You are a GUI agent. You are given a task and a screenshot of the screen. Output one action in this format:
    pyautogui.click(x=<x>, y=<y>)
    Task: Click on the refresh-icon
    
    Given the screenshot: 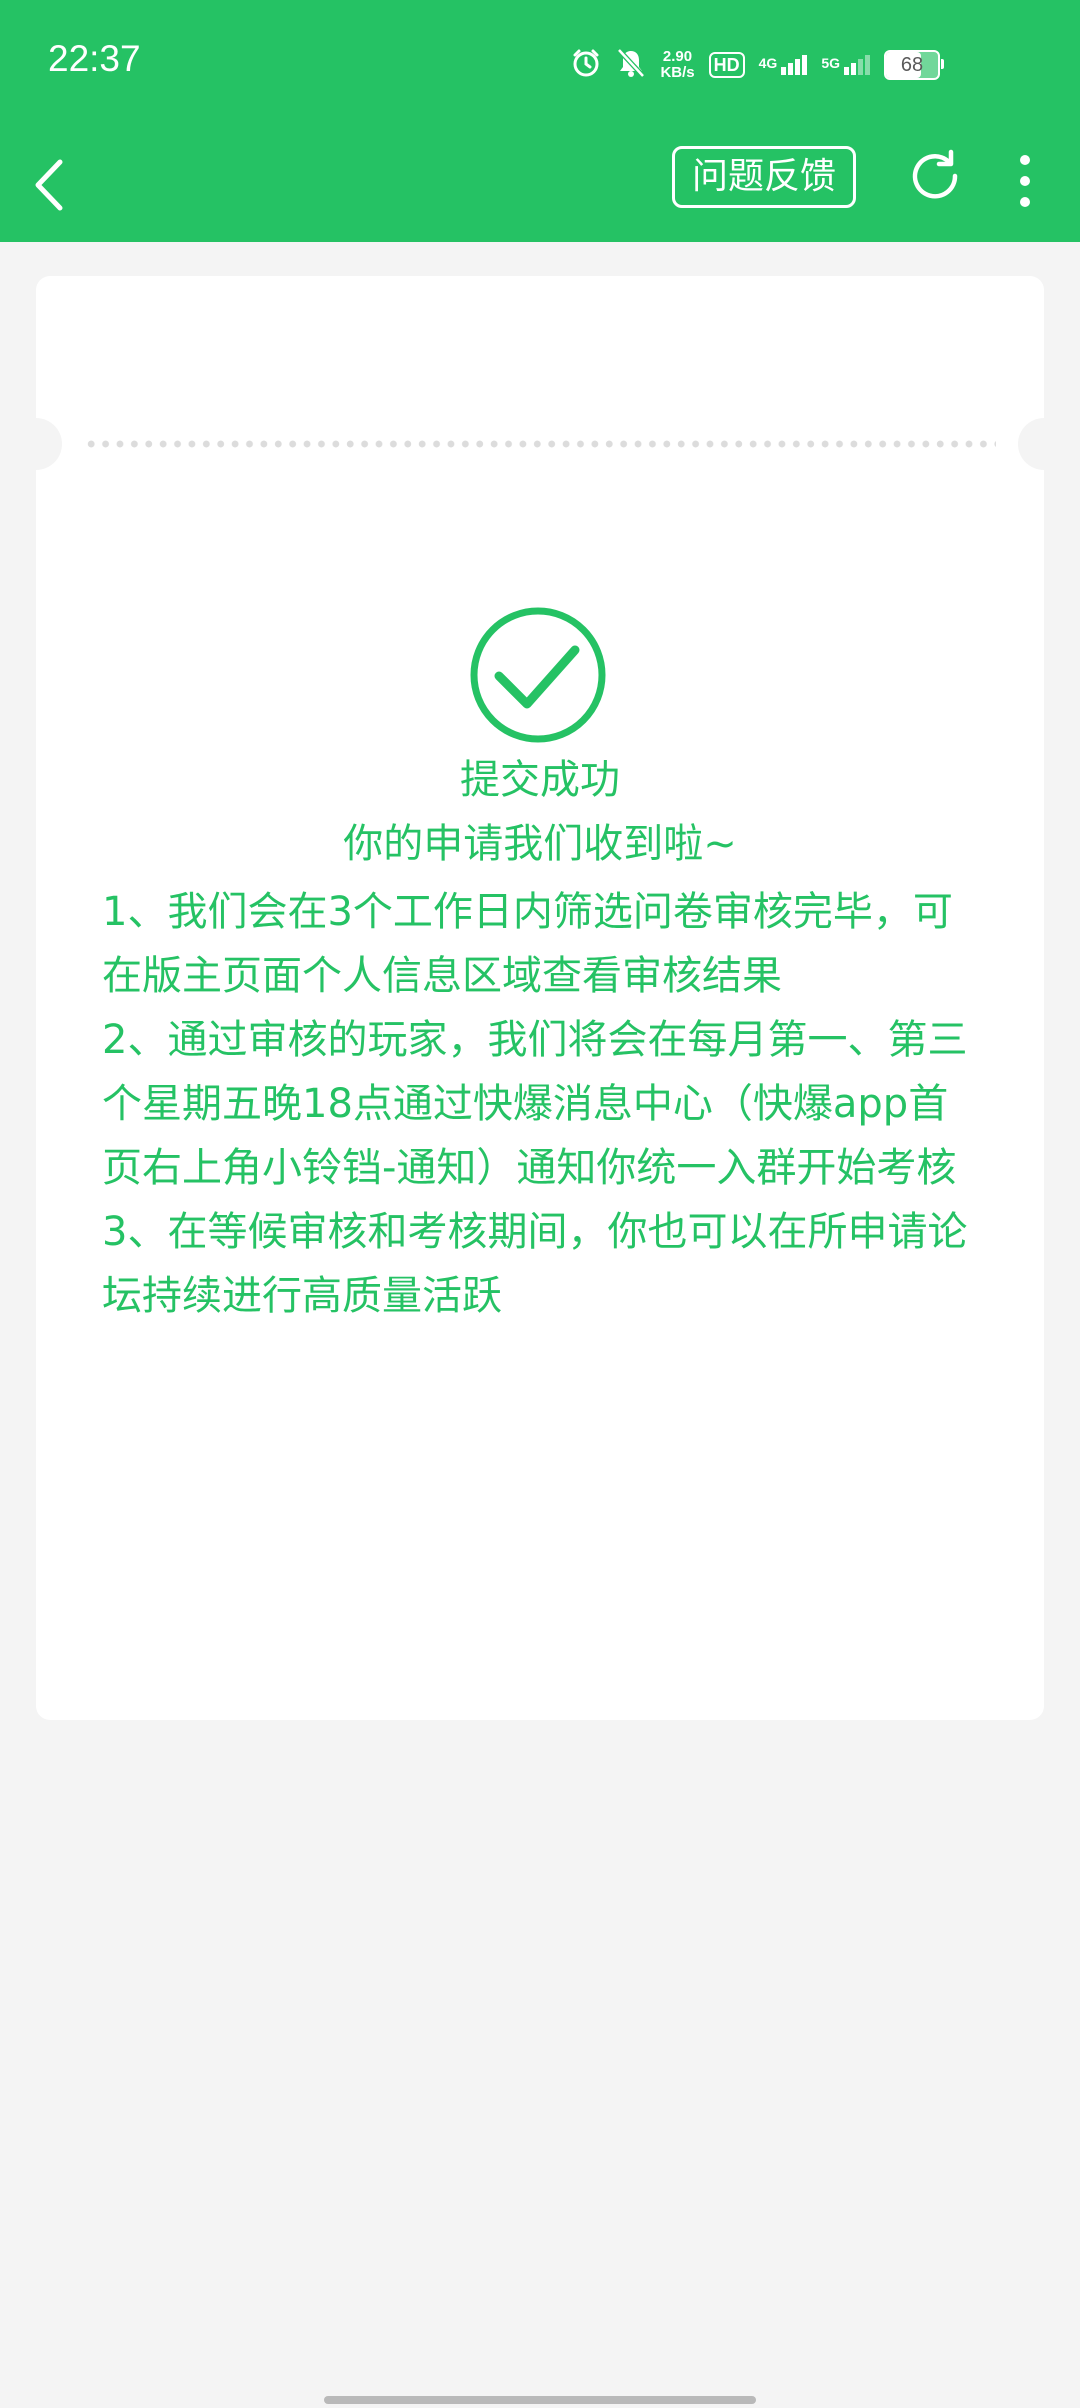 What is the action you would take?
    pyautogui.click(x=935, y=174)
    